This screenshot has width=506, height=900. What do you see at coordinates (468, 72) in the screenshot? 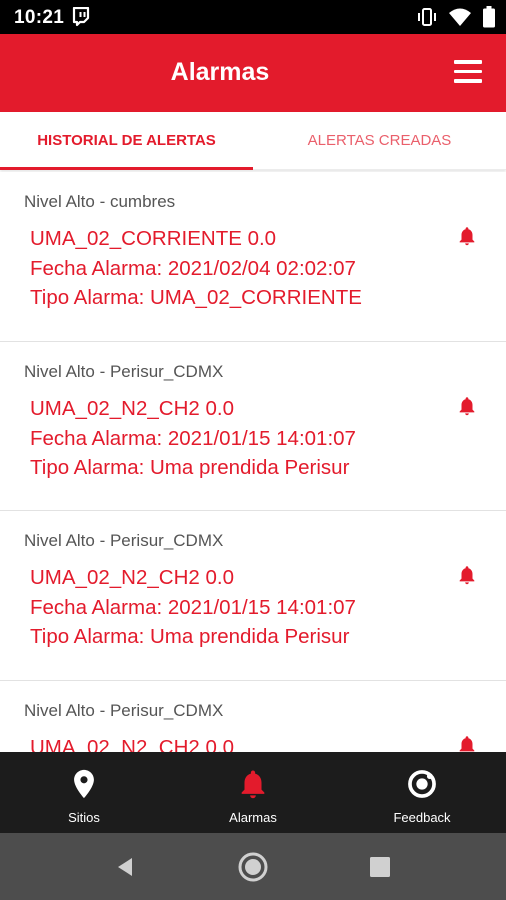
I see `hamburger-menu-icon` at bounding box center [468, 72].